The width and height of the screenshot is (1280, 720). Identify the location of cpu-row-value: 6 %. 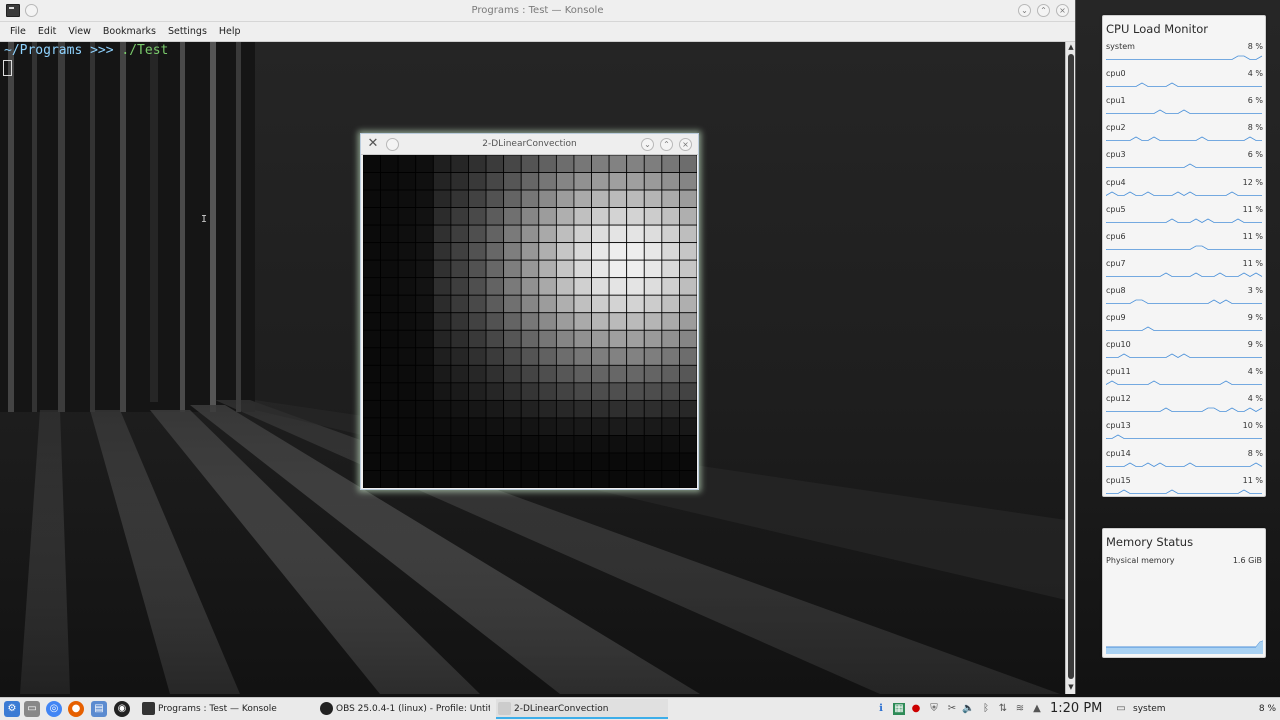
(1255, 101).